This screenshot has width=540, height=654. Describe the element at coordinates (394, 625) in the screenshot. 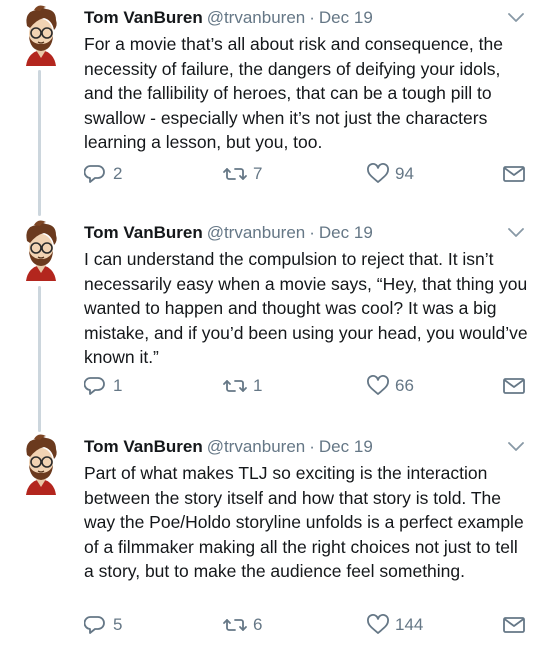

I see `like-button: 144` at that location.